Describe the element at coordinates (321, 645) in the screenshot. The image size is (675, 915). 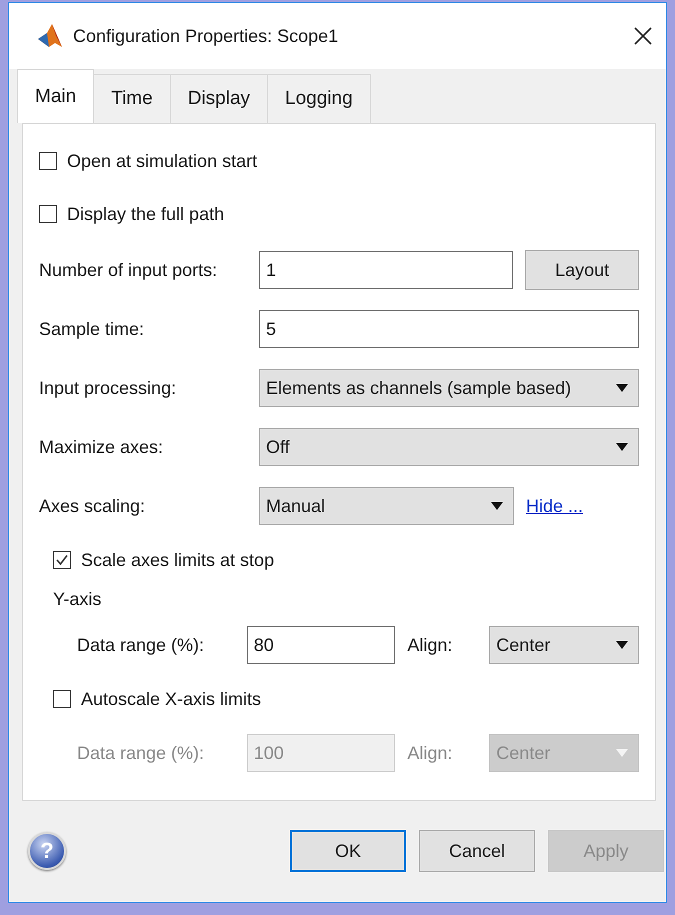
I see `input-field: 80` at that location.